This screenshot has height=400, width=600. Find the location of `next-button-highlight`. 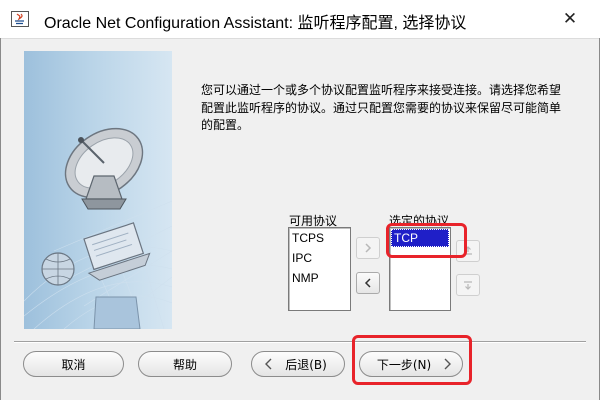

next-button-highlight is located at coordinates (412, 360).